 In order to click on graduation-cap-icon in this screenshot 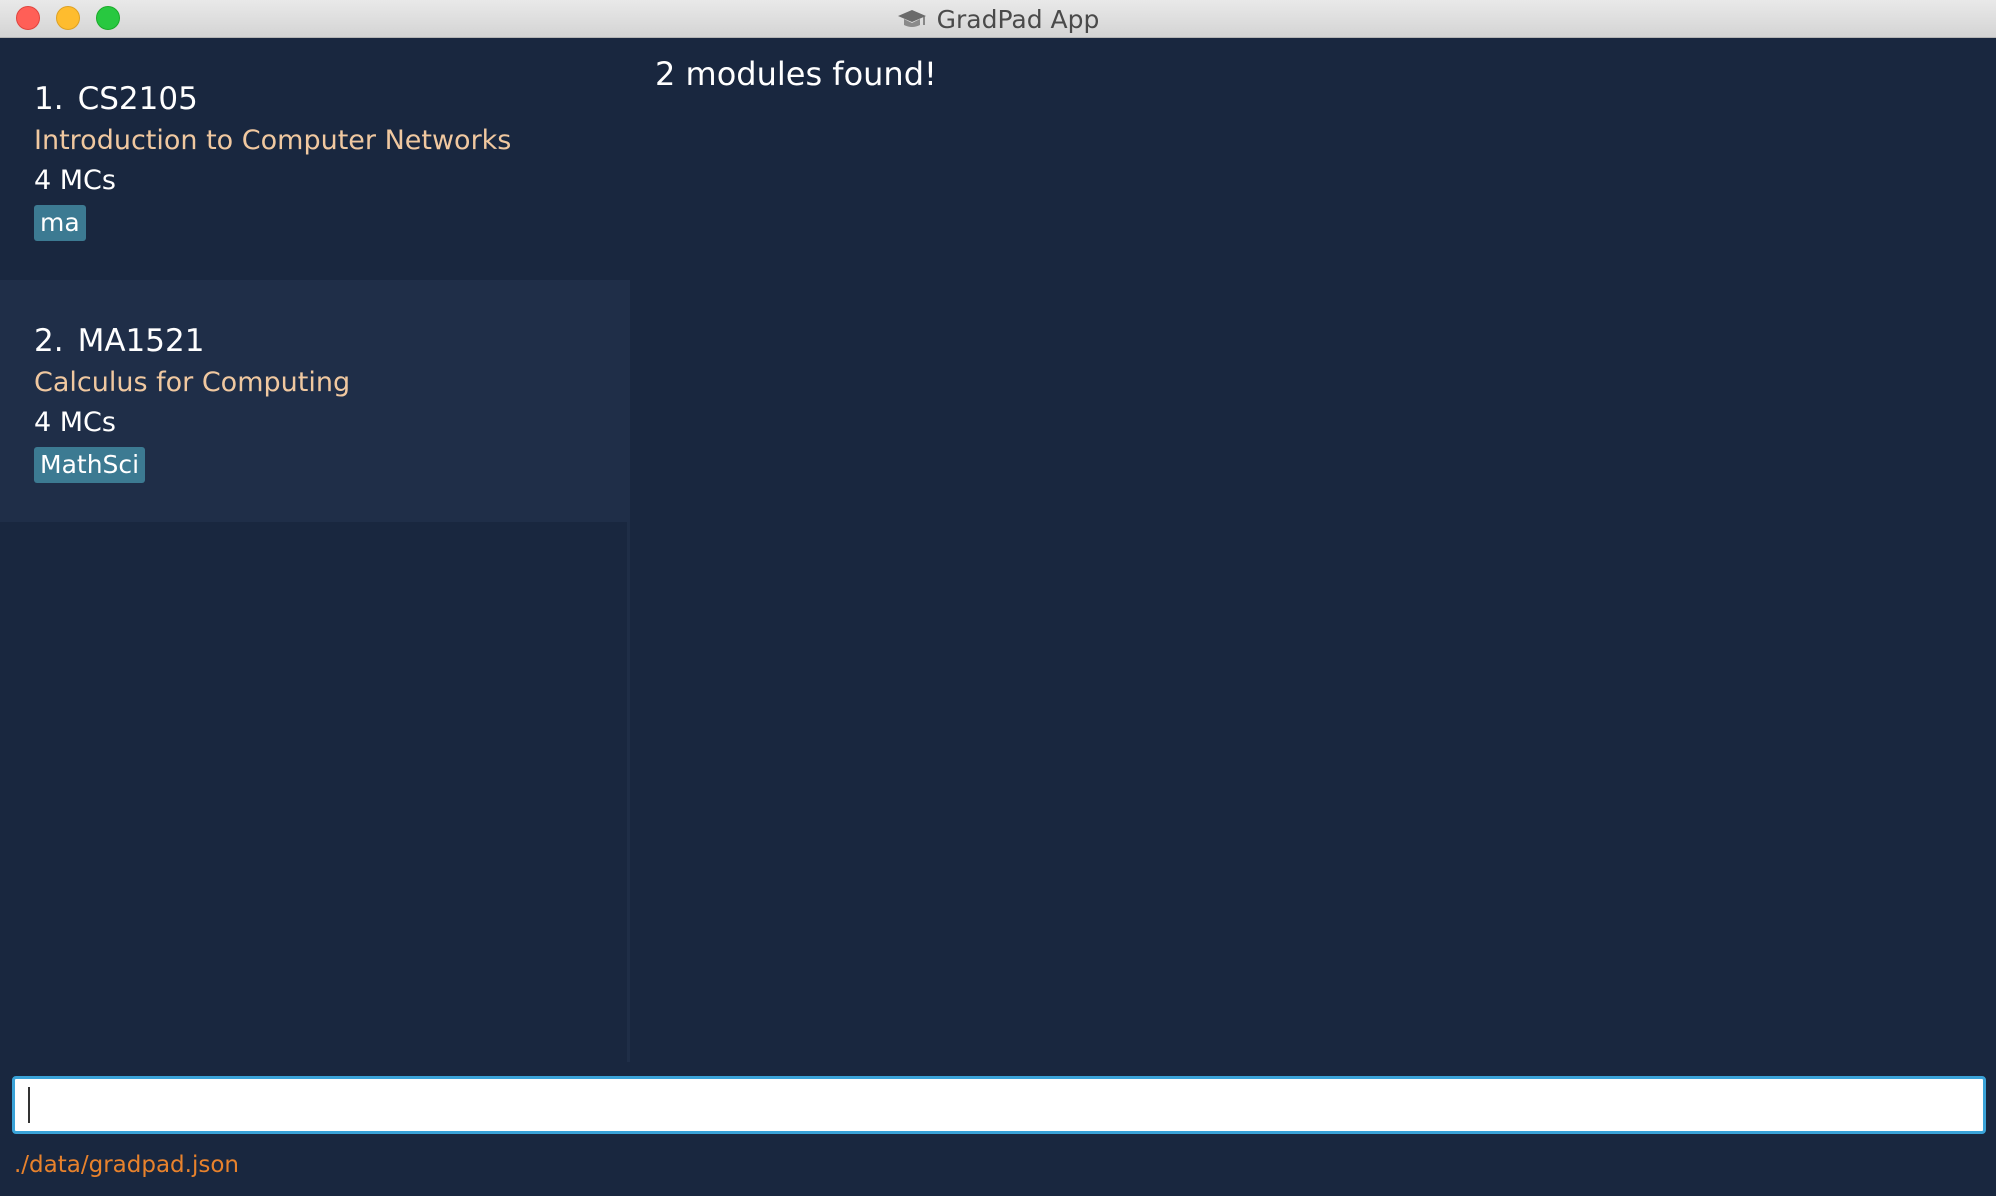, I will do `click(912, 19)`.